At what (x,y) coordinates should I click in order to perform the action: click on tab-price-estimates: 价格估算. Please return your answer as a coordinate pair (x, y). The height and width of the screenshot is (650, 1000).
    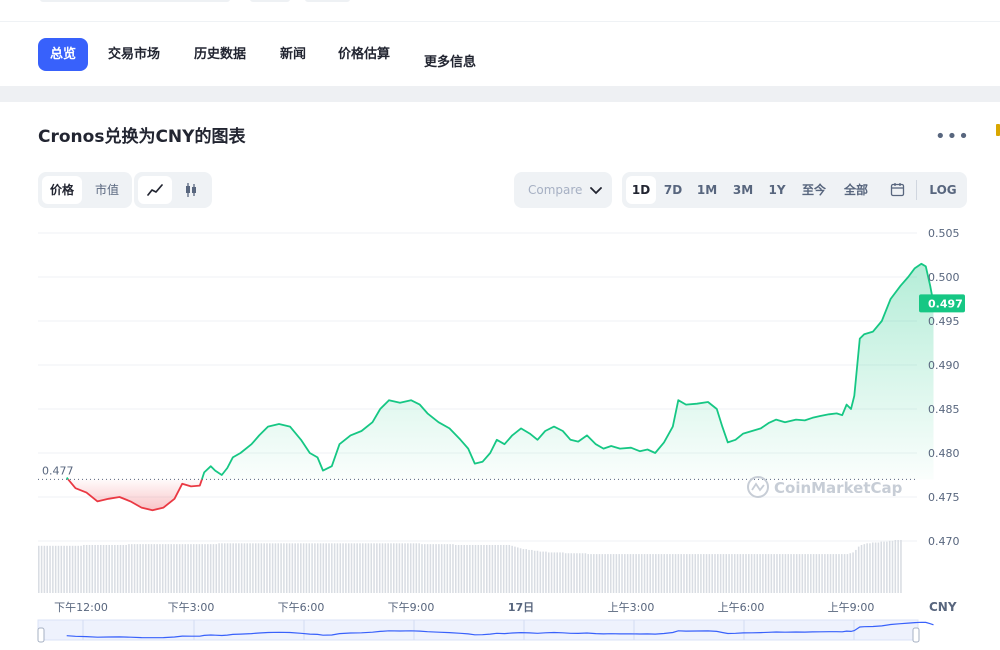
    Looking at the image, I should click on (364, 54).